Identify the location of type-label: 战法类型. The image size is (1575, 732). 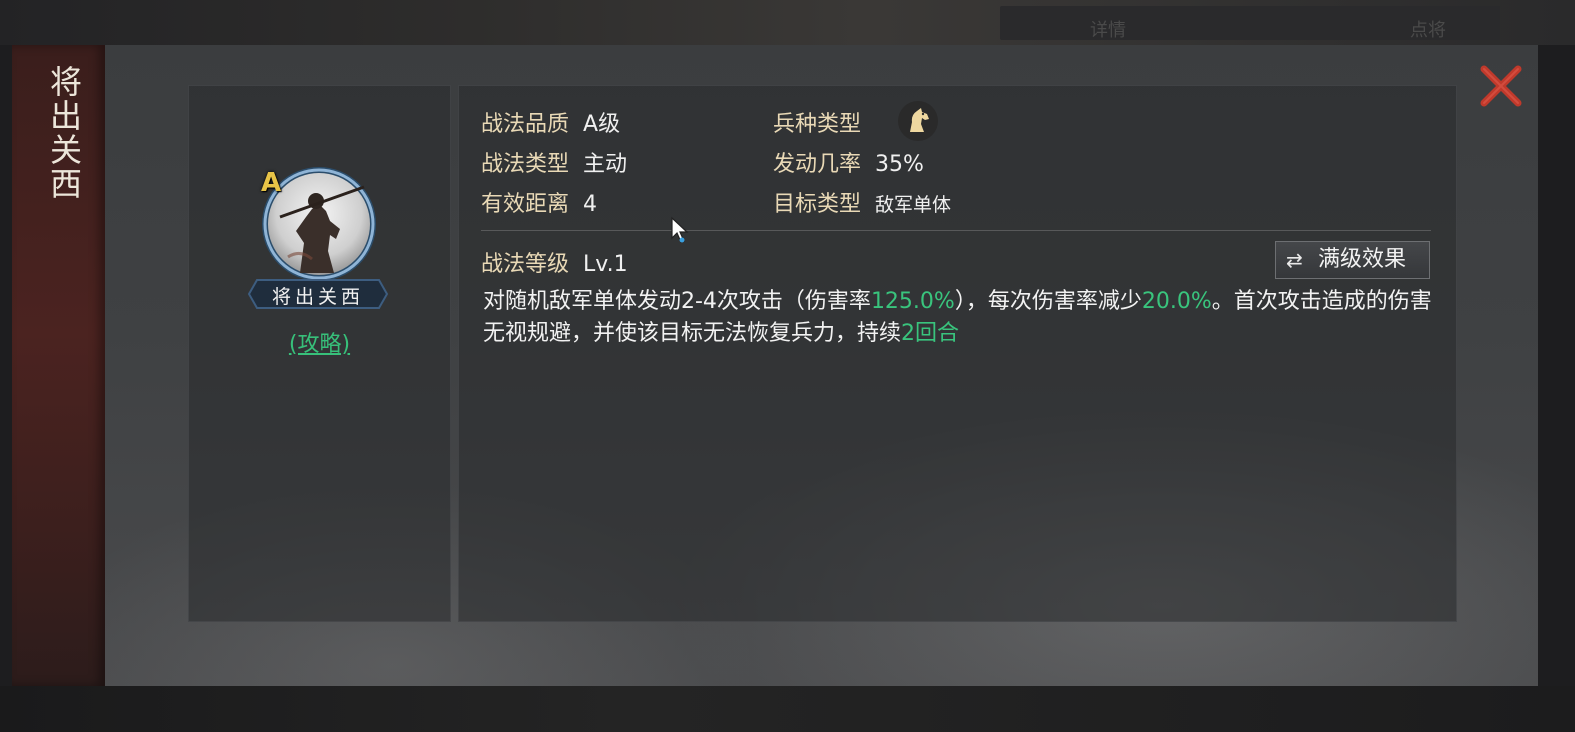
(525, 164).